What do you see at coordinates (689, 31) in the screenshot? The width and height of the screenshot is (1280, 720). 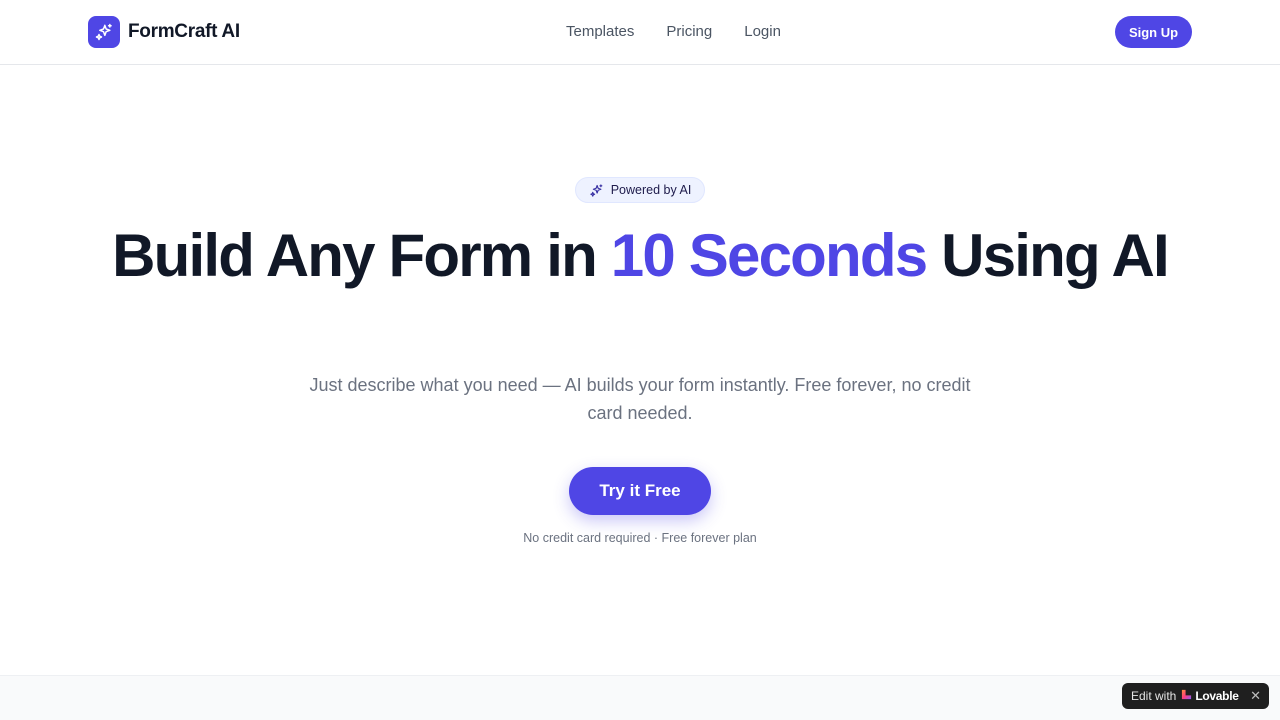 I see `nav-link-pricing: Pricing` at bounding box center [689, 31].